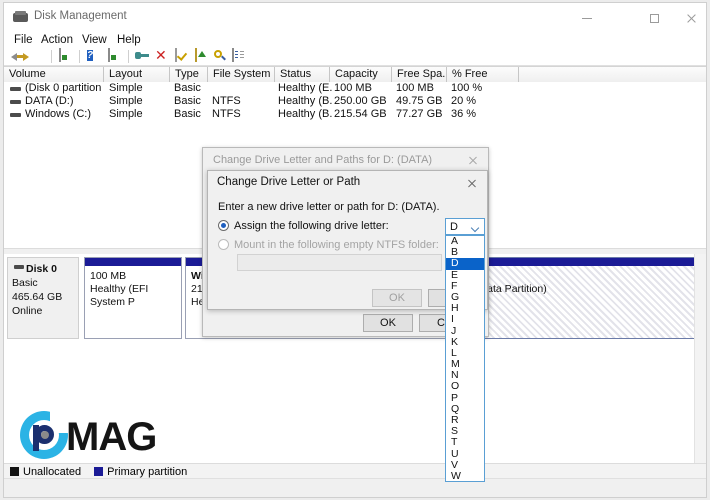 Image resolution: width=710 pixels, height=500 pixels. I want to click on radio-assign-label: Assign the following drive letter:, so click(311, 226).